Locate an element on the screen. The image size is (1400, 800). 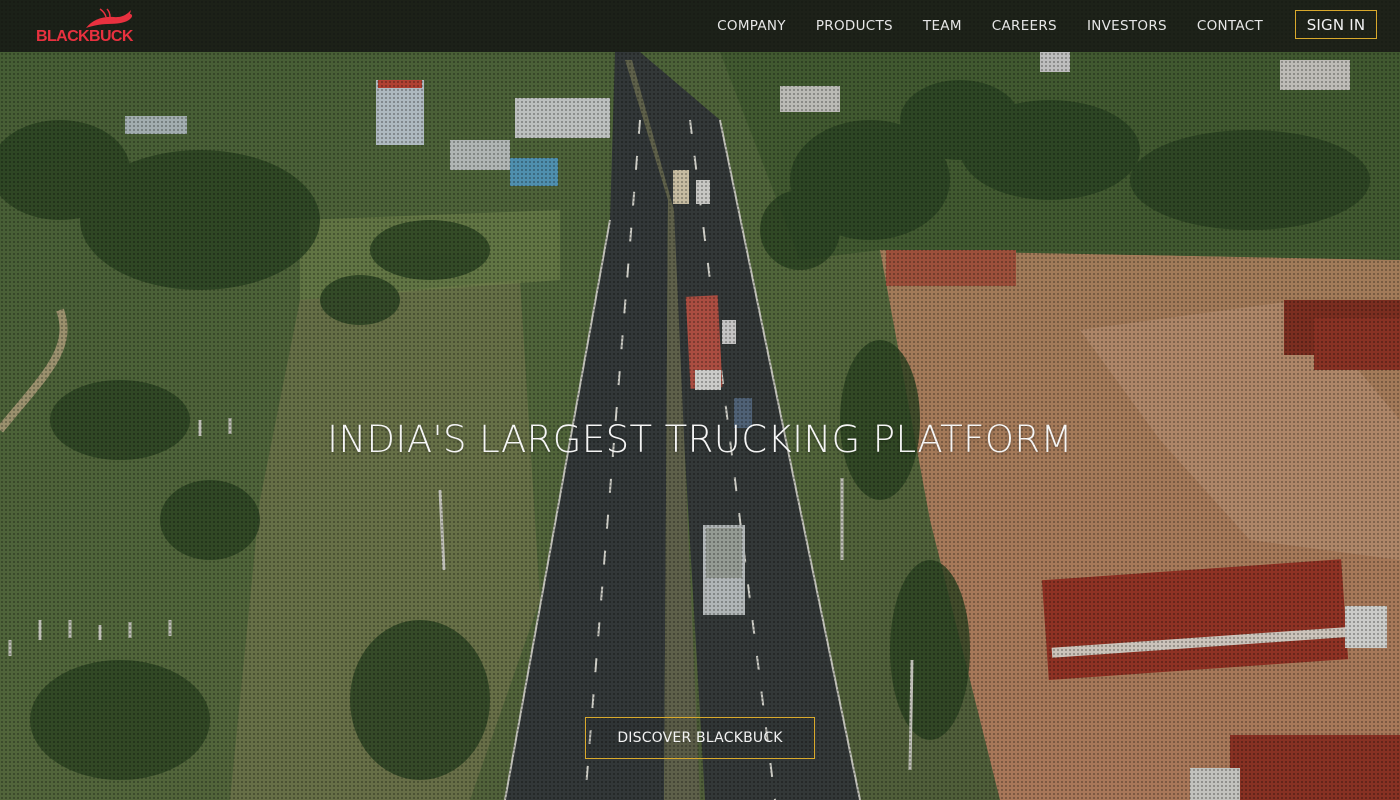
nav-item-products: PRODUCTS is located at coordinates (854, 26).